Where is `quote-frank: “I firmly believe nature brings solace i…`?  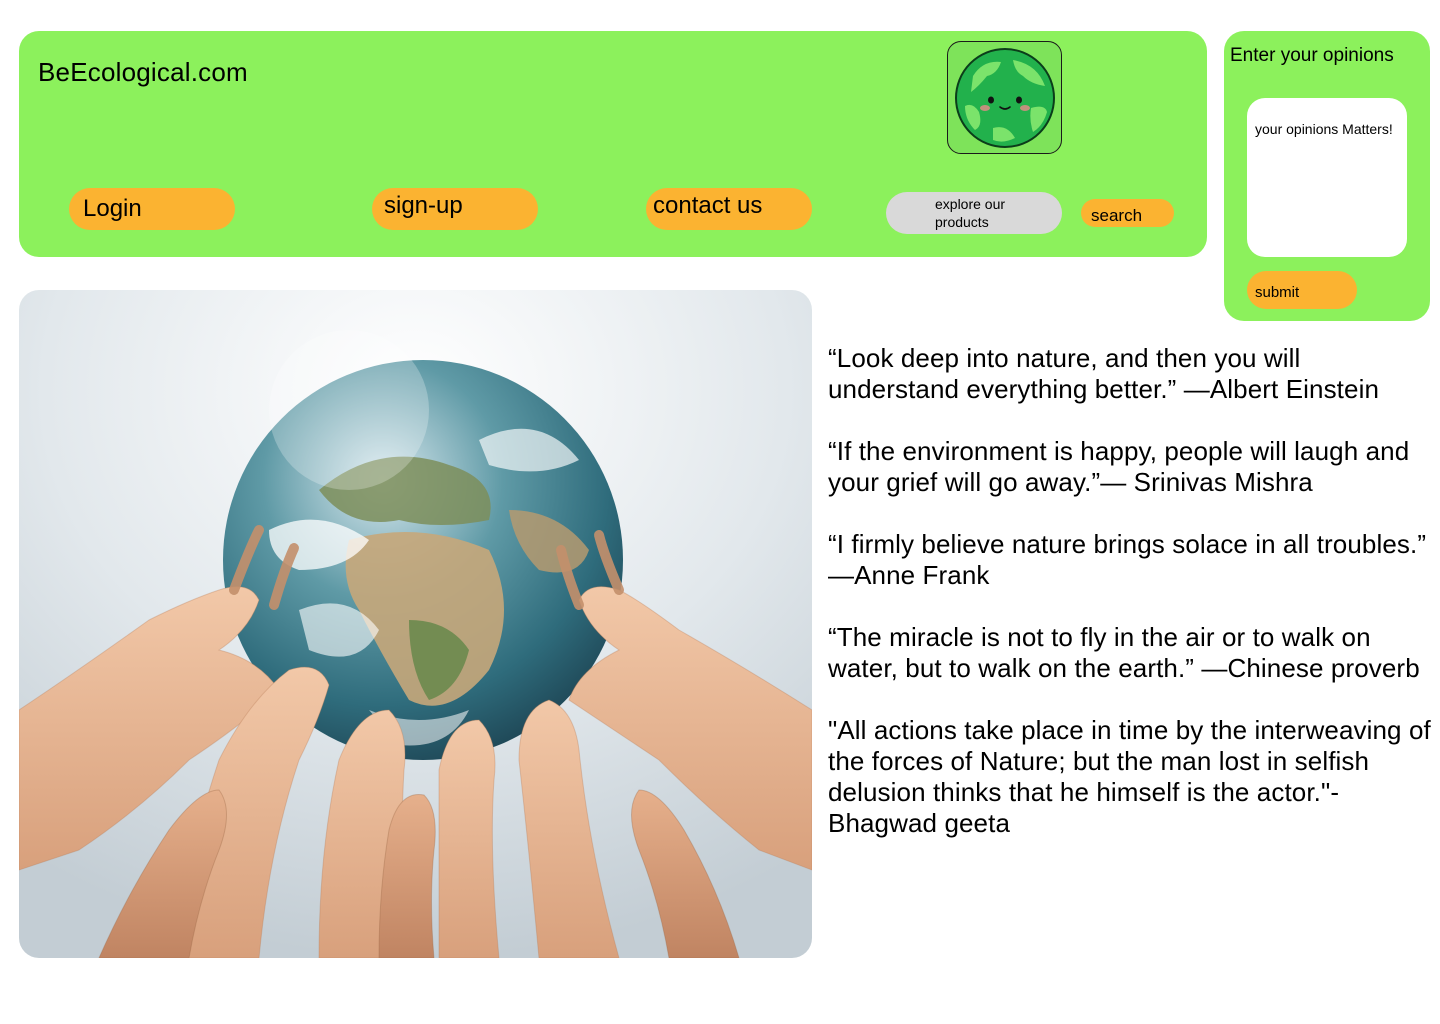 quote-frank: “I firmly believe nature brings solace i… is located at coordinates (1127, 559).